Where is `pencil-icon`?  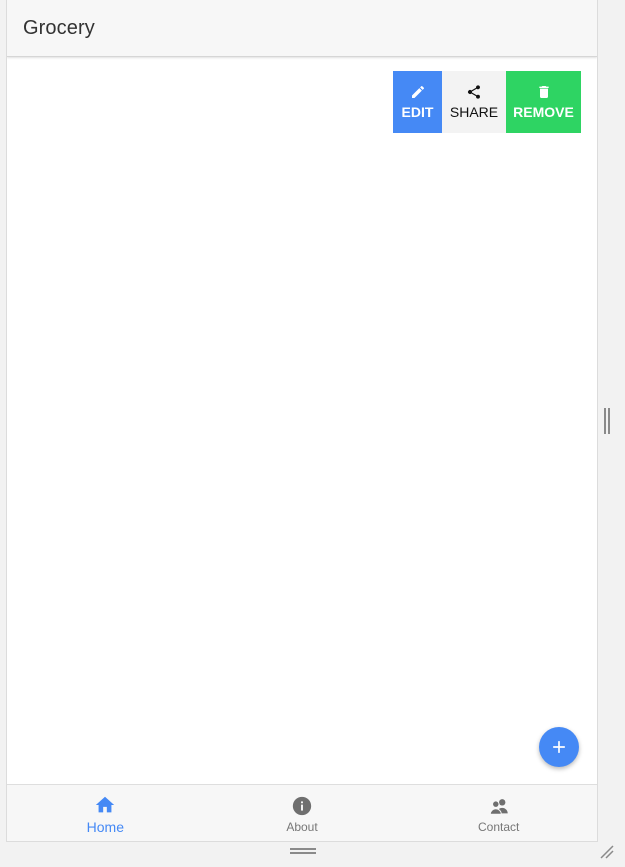
pencil-icon is located at coordinates (417, 91).